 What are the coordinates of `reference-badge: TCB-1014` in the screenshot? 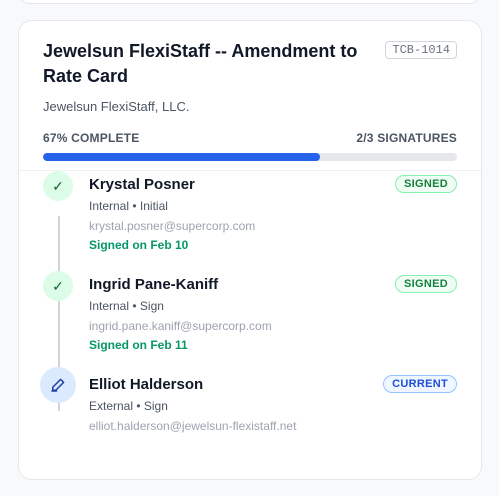 It's located at (421, 50).